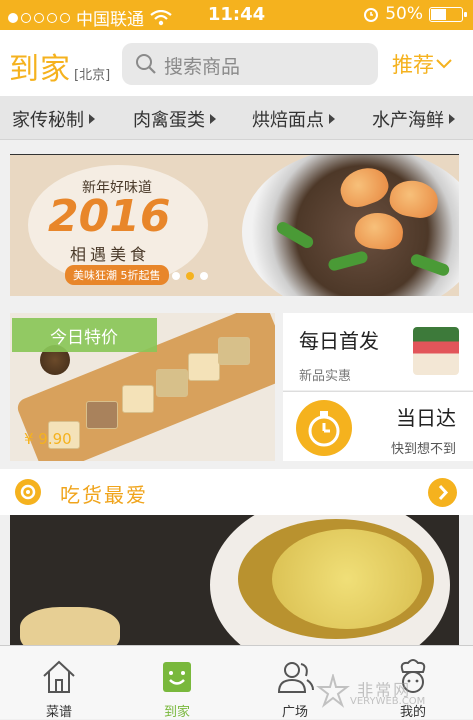 The image size is (473, 720). I want to click on favorites-icon, so click(28, 492).